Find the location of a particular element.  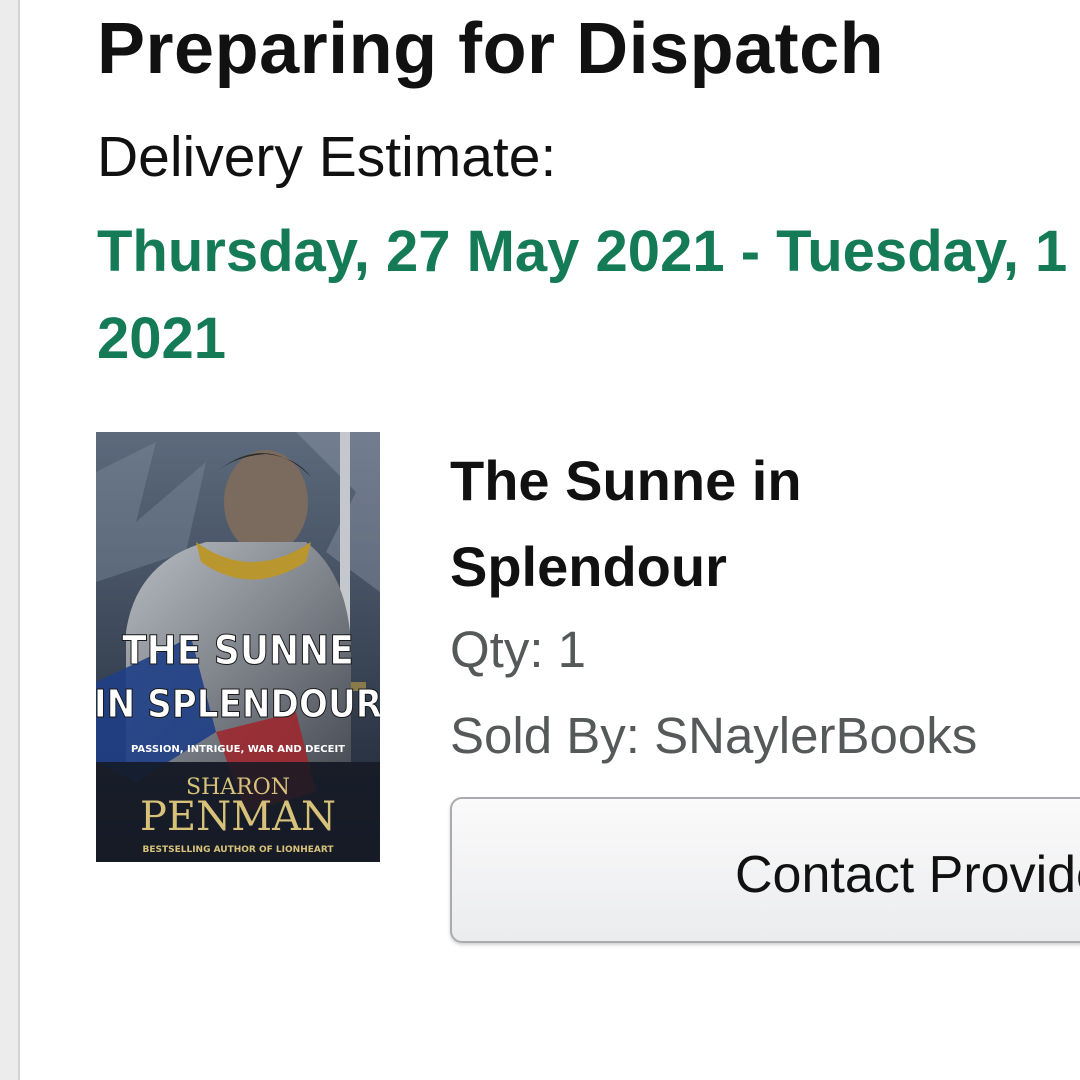

cover-author-last: PENMAN is located at coordinates (238, 817).